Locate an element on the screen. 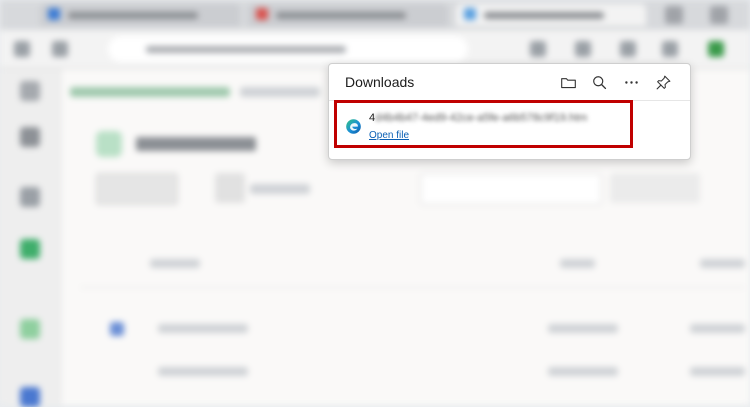 The height and width of the screenshot is (407, 750). tab-strip is located at coordinates (375, 15).